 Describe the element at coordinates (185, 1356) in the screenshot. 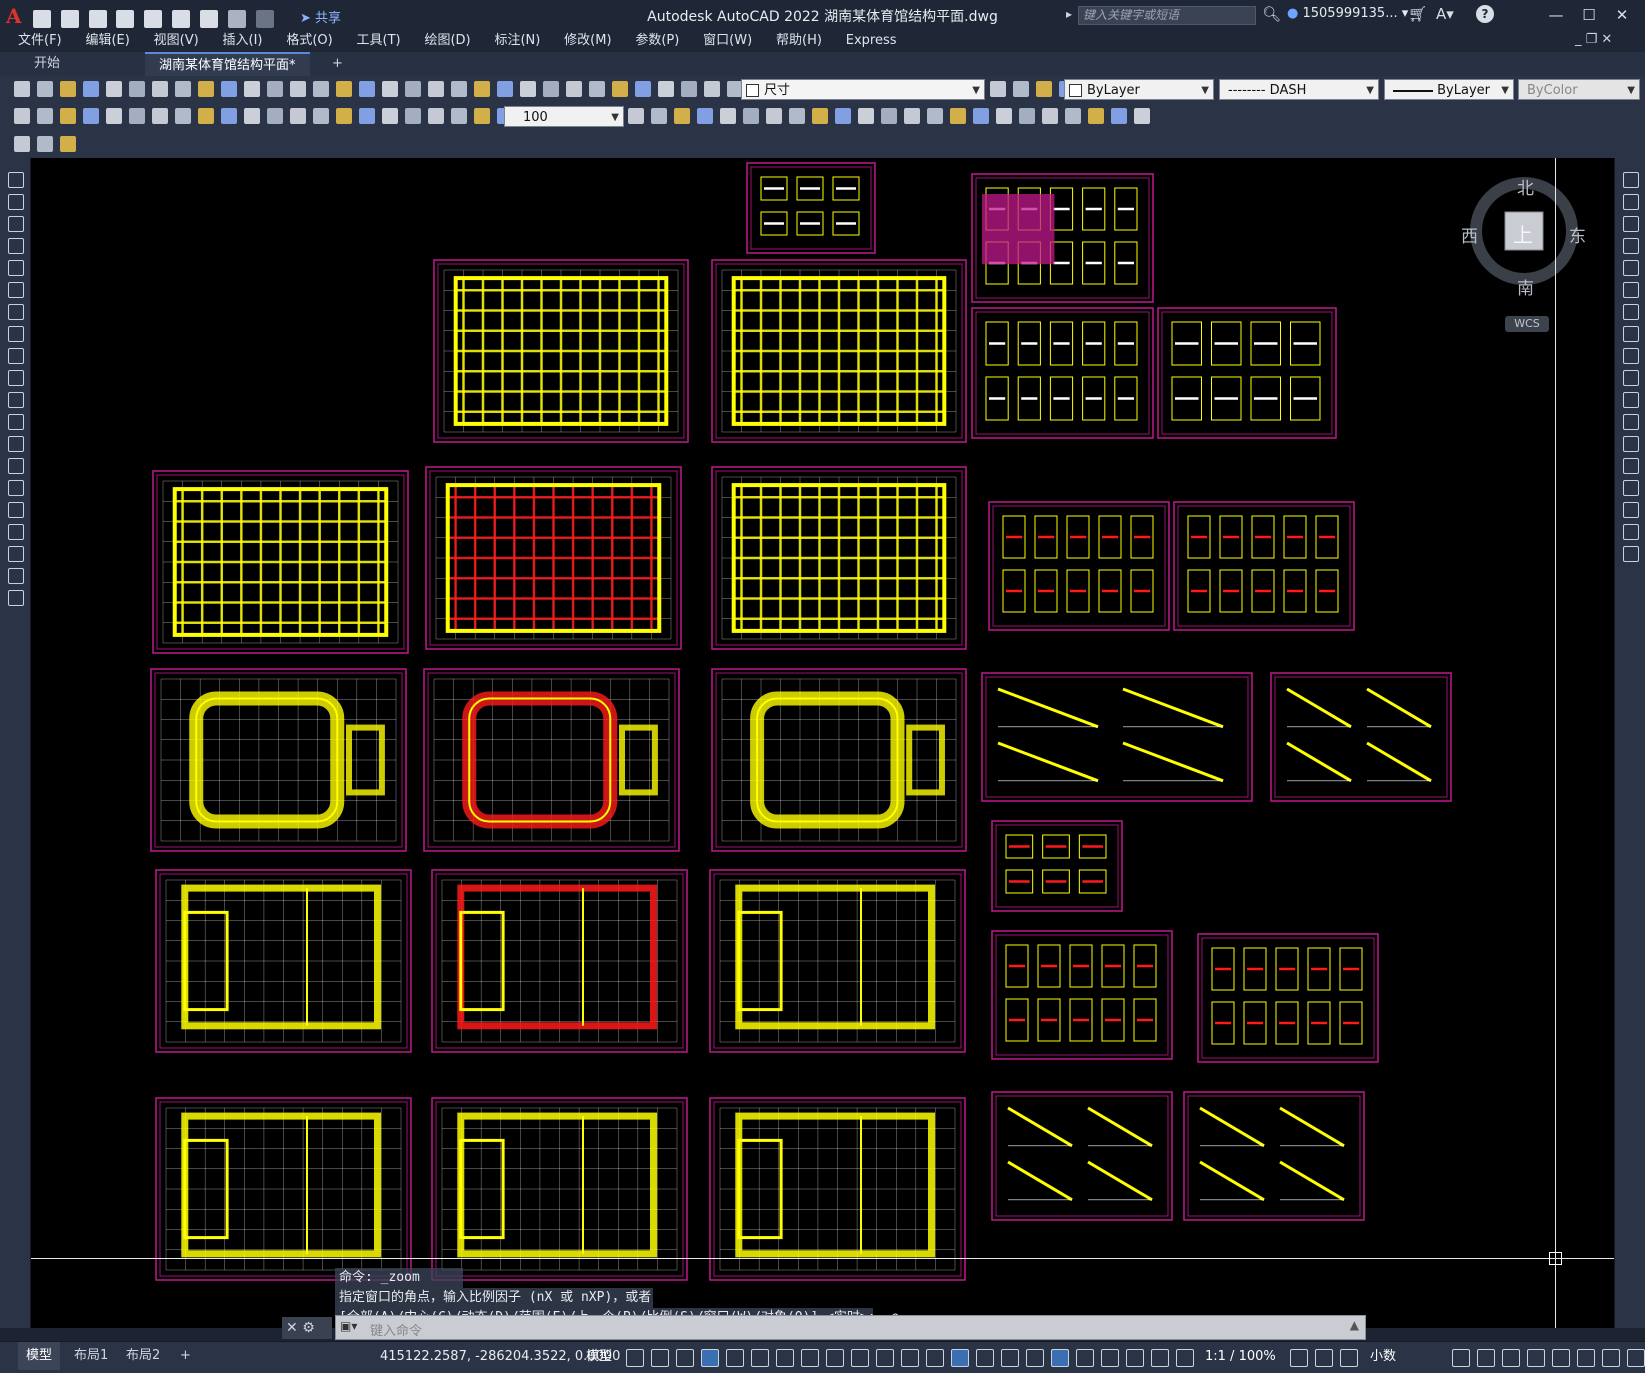

I see `add-layout-button: +` at that location.